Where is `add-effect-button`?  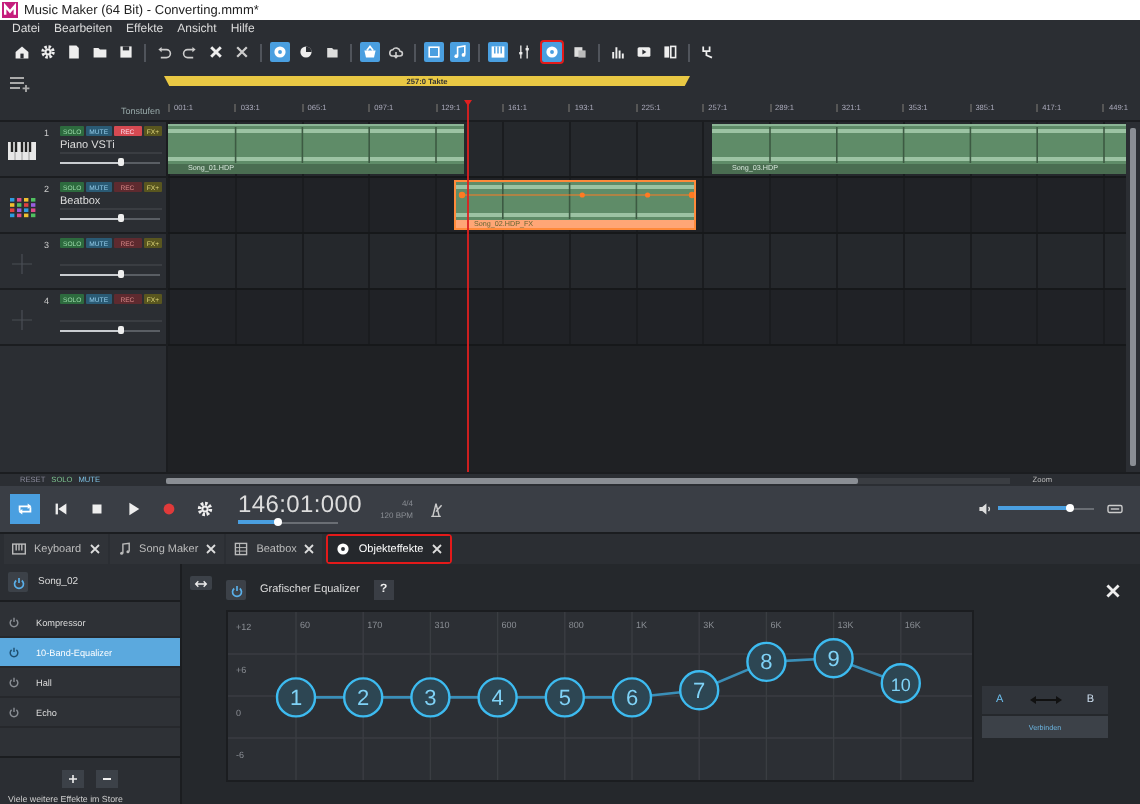 add-effect-button is located at coordinates (73, 779).